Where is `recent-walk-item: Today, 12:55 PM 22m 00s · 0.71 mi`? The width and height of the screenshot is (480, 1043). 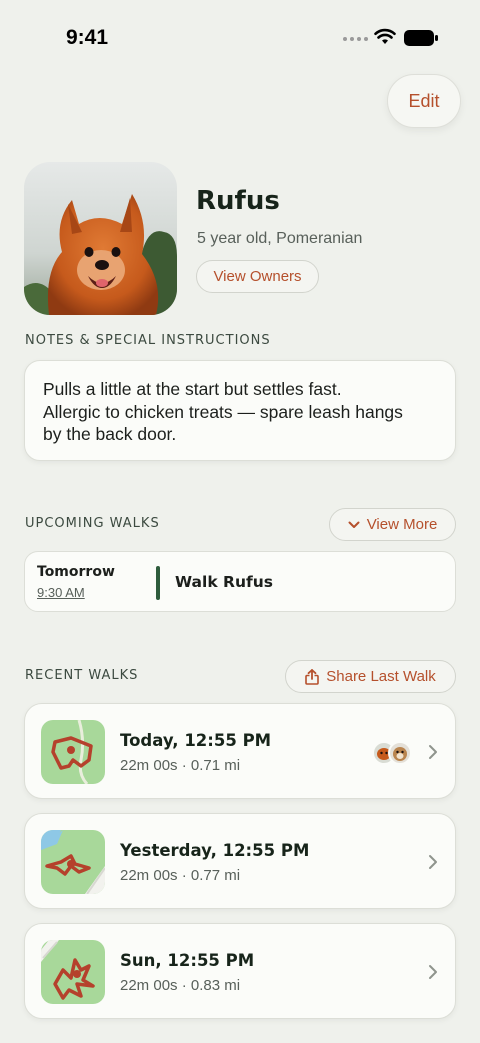 recent-walk-item: Today, 12:55 PM 22m 00s · 0.71 mi is located at coordinates (240, 751).